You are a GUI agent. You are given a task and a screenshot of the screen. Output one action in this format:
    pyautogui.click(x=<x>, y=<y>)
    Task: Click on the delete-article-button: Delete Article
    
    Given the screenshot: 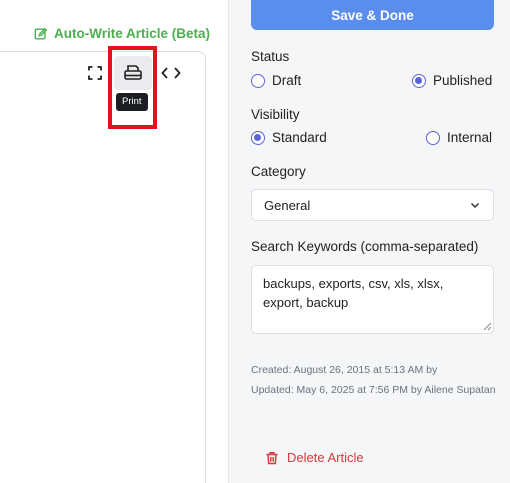 What is the action you would take?
    pyautogui.click(x=314, y=457)
    